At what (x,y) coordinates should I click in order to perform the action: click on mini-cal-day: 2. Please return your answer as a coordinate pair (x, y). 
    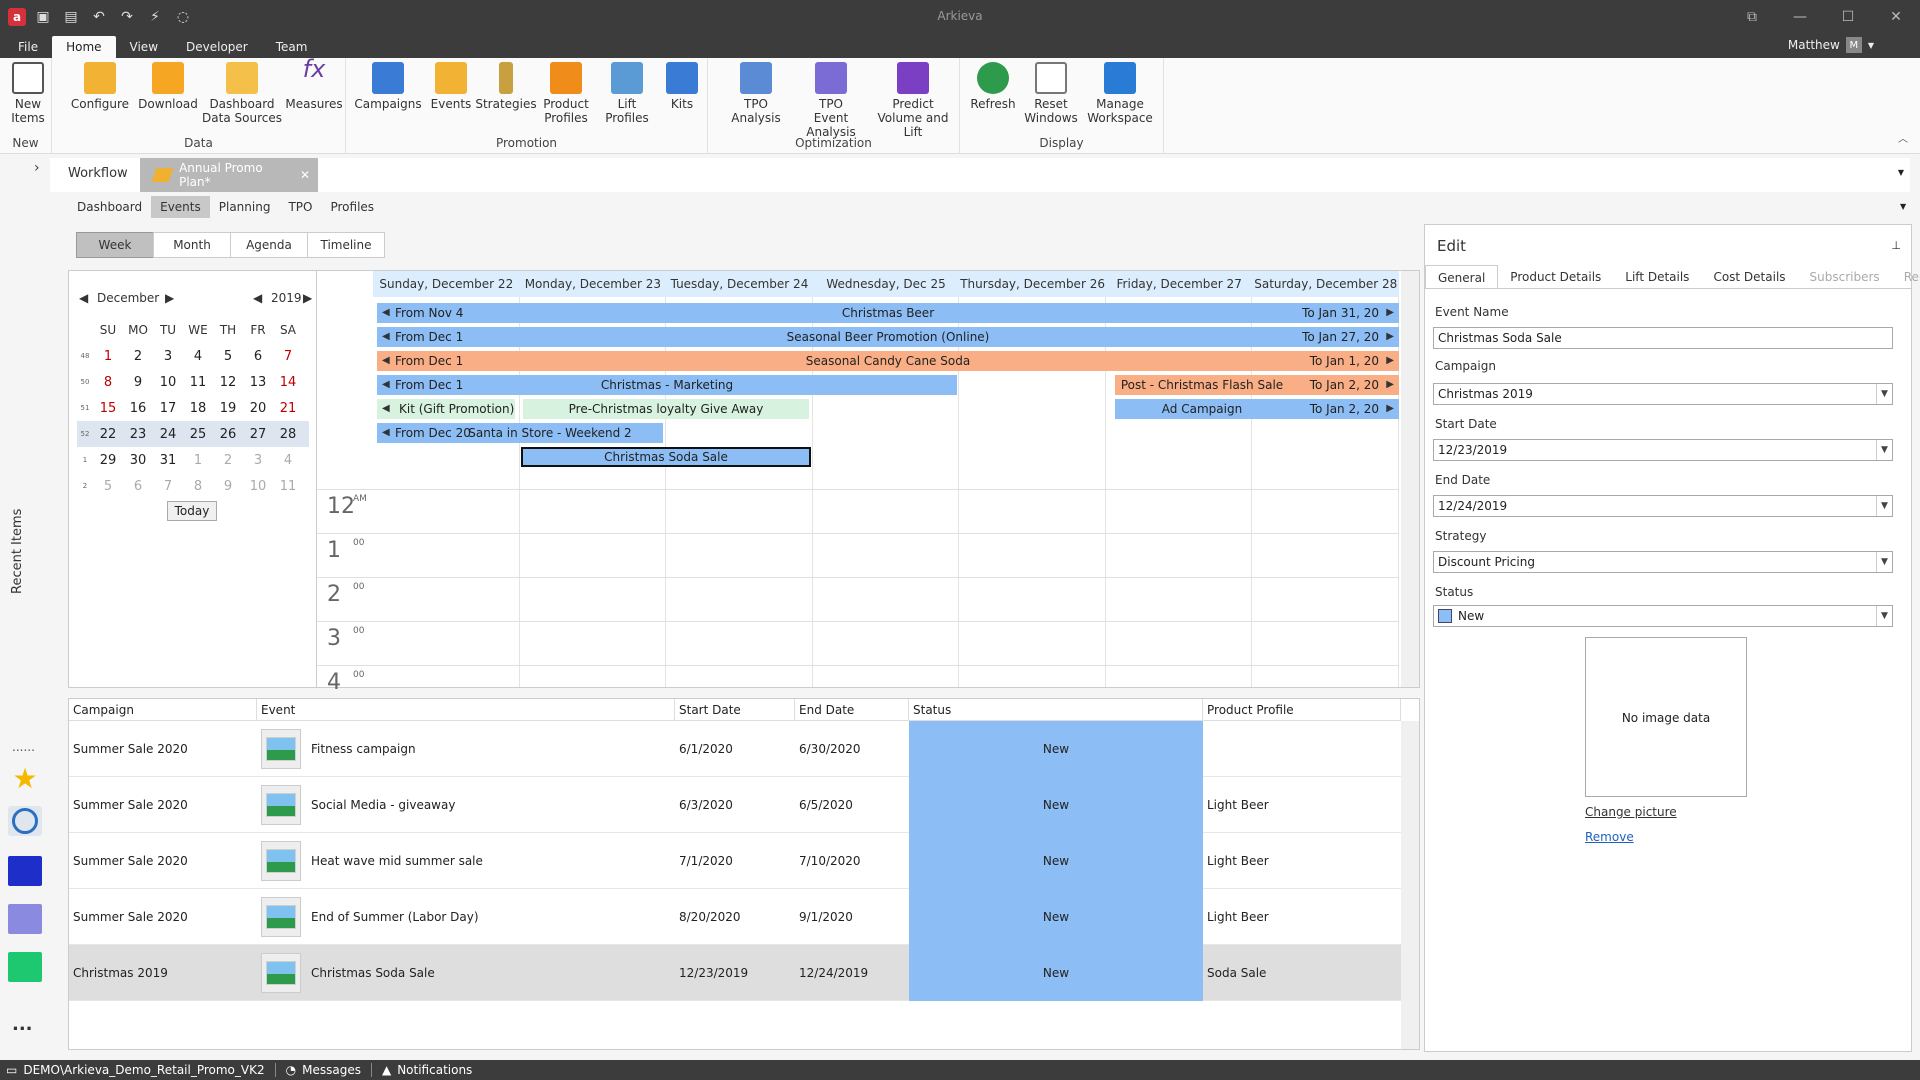
    Looking at the image, I should click on (228, 460).